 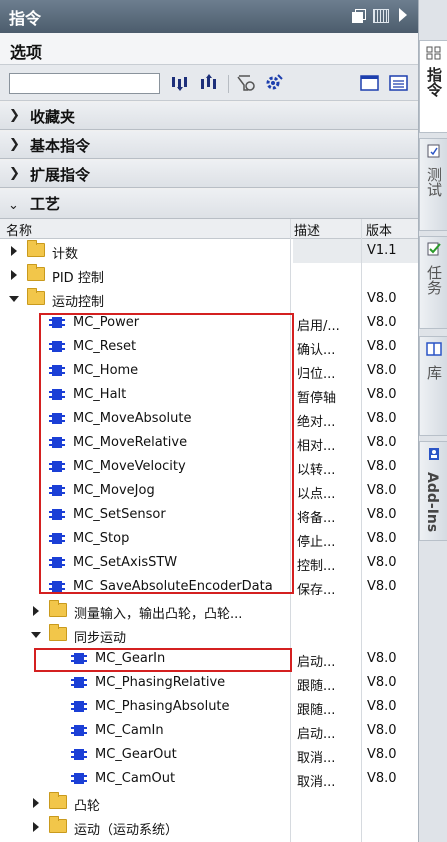 I want to click on tab-label: 库, so click(x=434, y=372).